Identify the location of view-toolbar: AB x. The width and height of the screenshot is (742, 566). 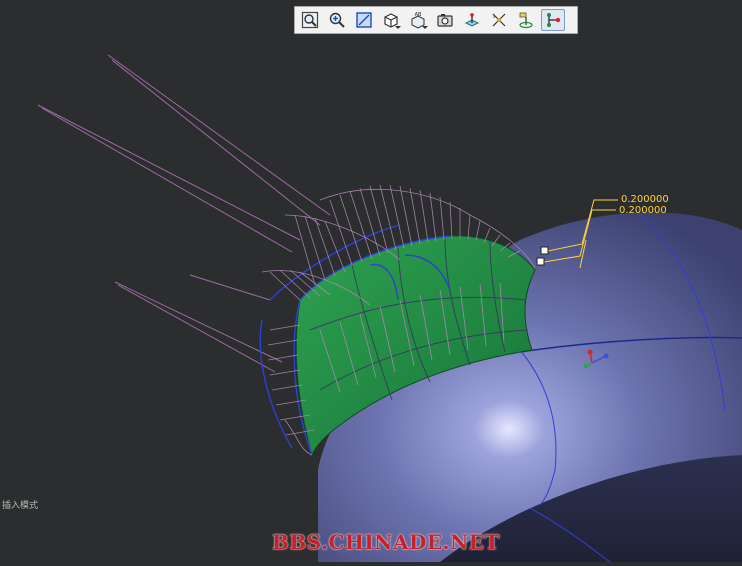
(436, 20).